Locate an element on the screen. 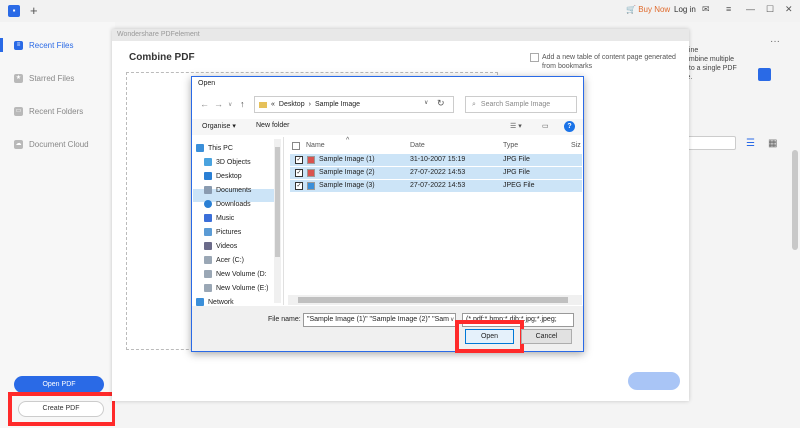  back-arrow-icon: ← is located at coordinates (204, 104).